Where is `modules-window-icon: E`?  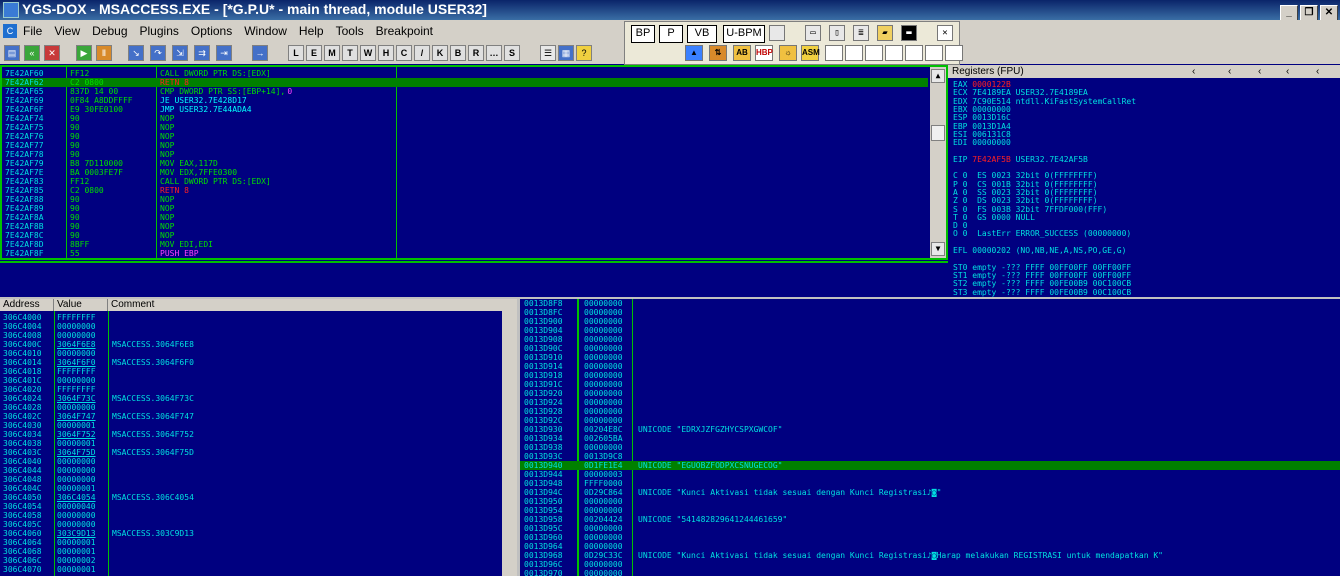 modules-window-icon: E is located at coordinates (314, 53).